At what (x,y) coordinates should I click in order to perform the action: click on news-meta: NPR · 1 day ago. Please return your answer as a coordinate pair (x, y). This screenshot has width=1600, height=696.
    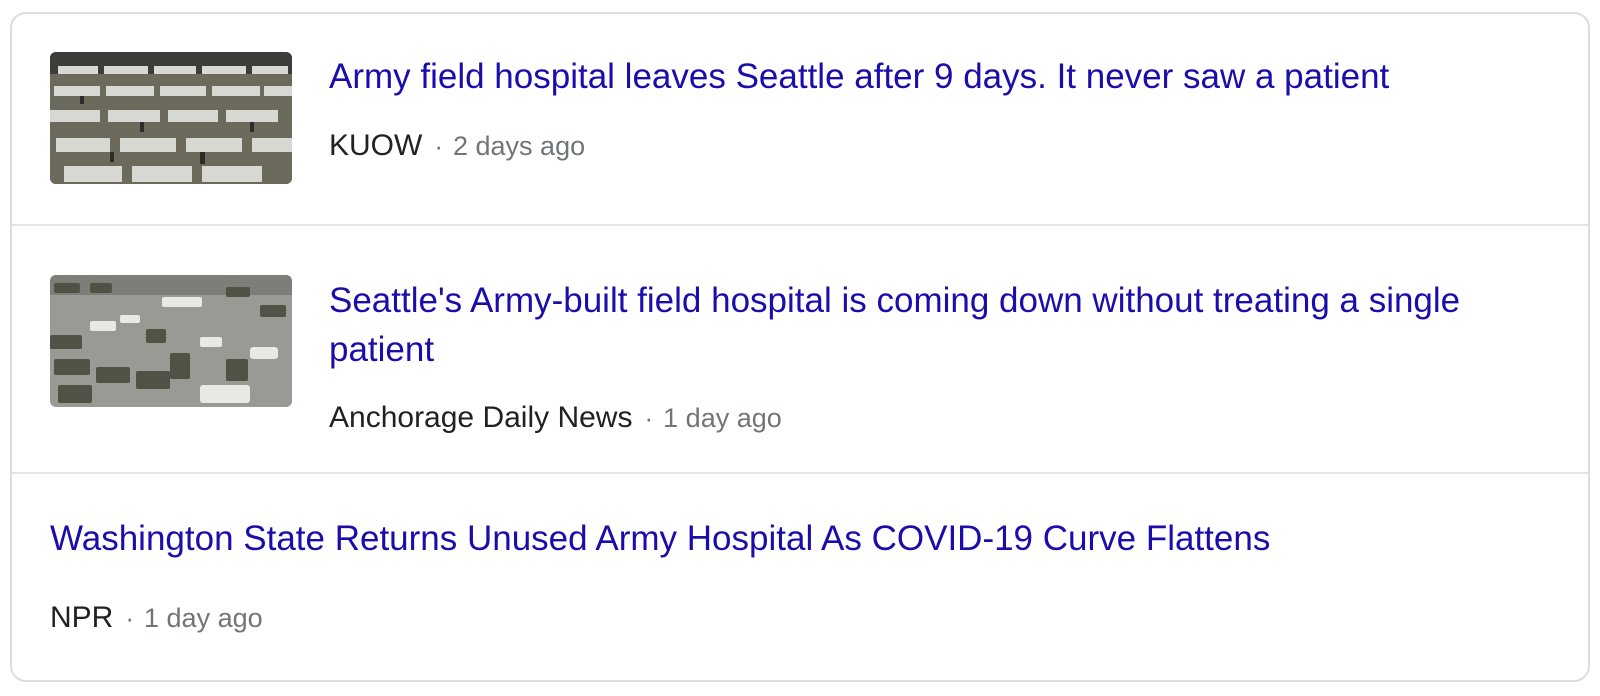
    Looking at the image, I should click on (156, 618).